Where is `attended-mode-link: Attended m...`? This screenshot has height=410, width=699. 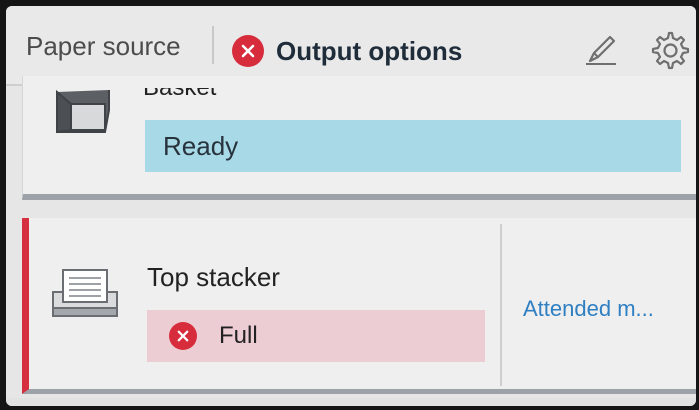 attended-mode-link: Attended m... is located at coordinates (588, 309).